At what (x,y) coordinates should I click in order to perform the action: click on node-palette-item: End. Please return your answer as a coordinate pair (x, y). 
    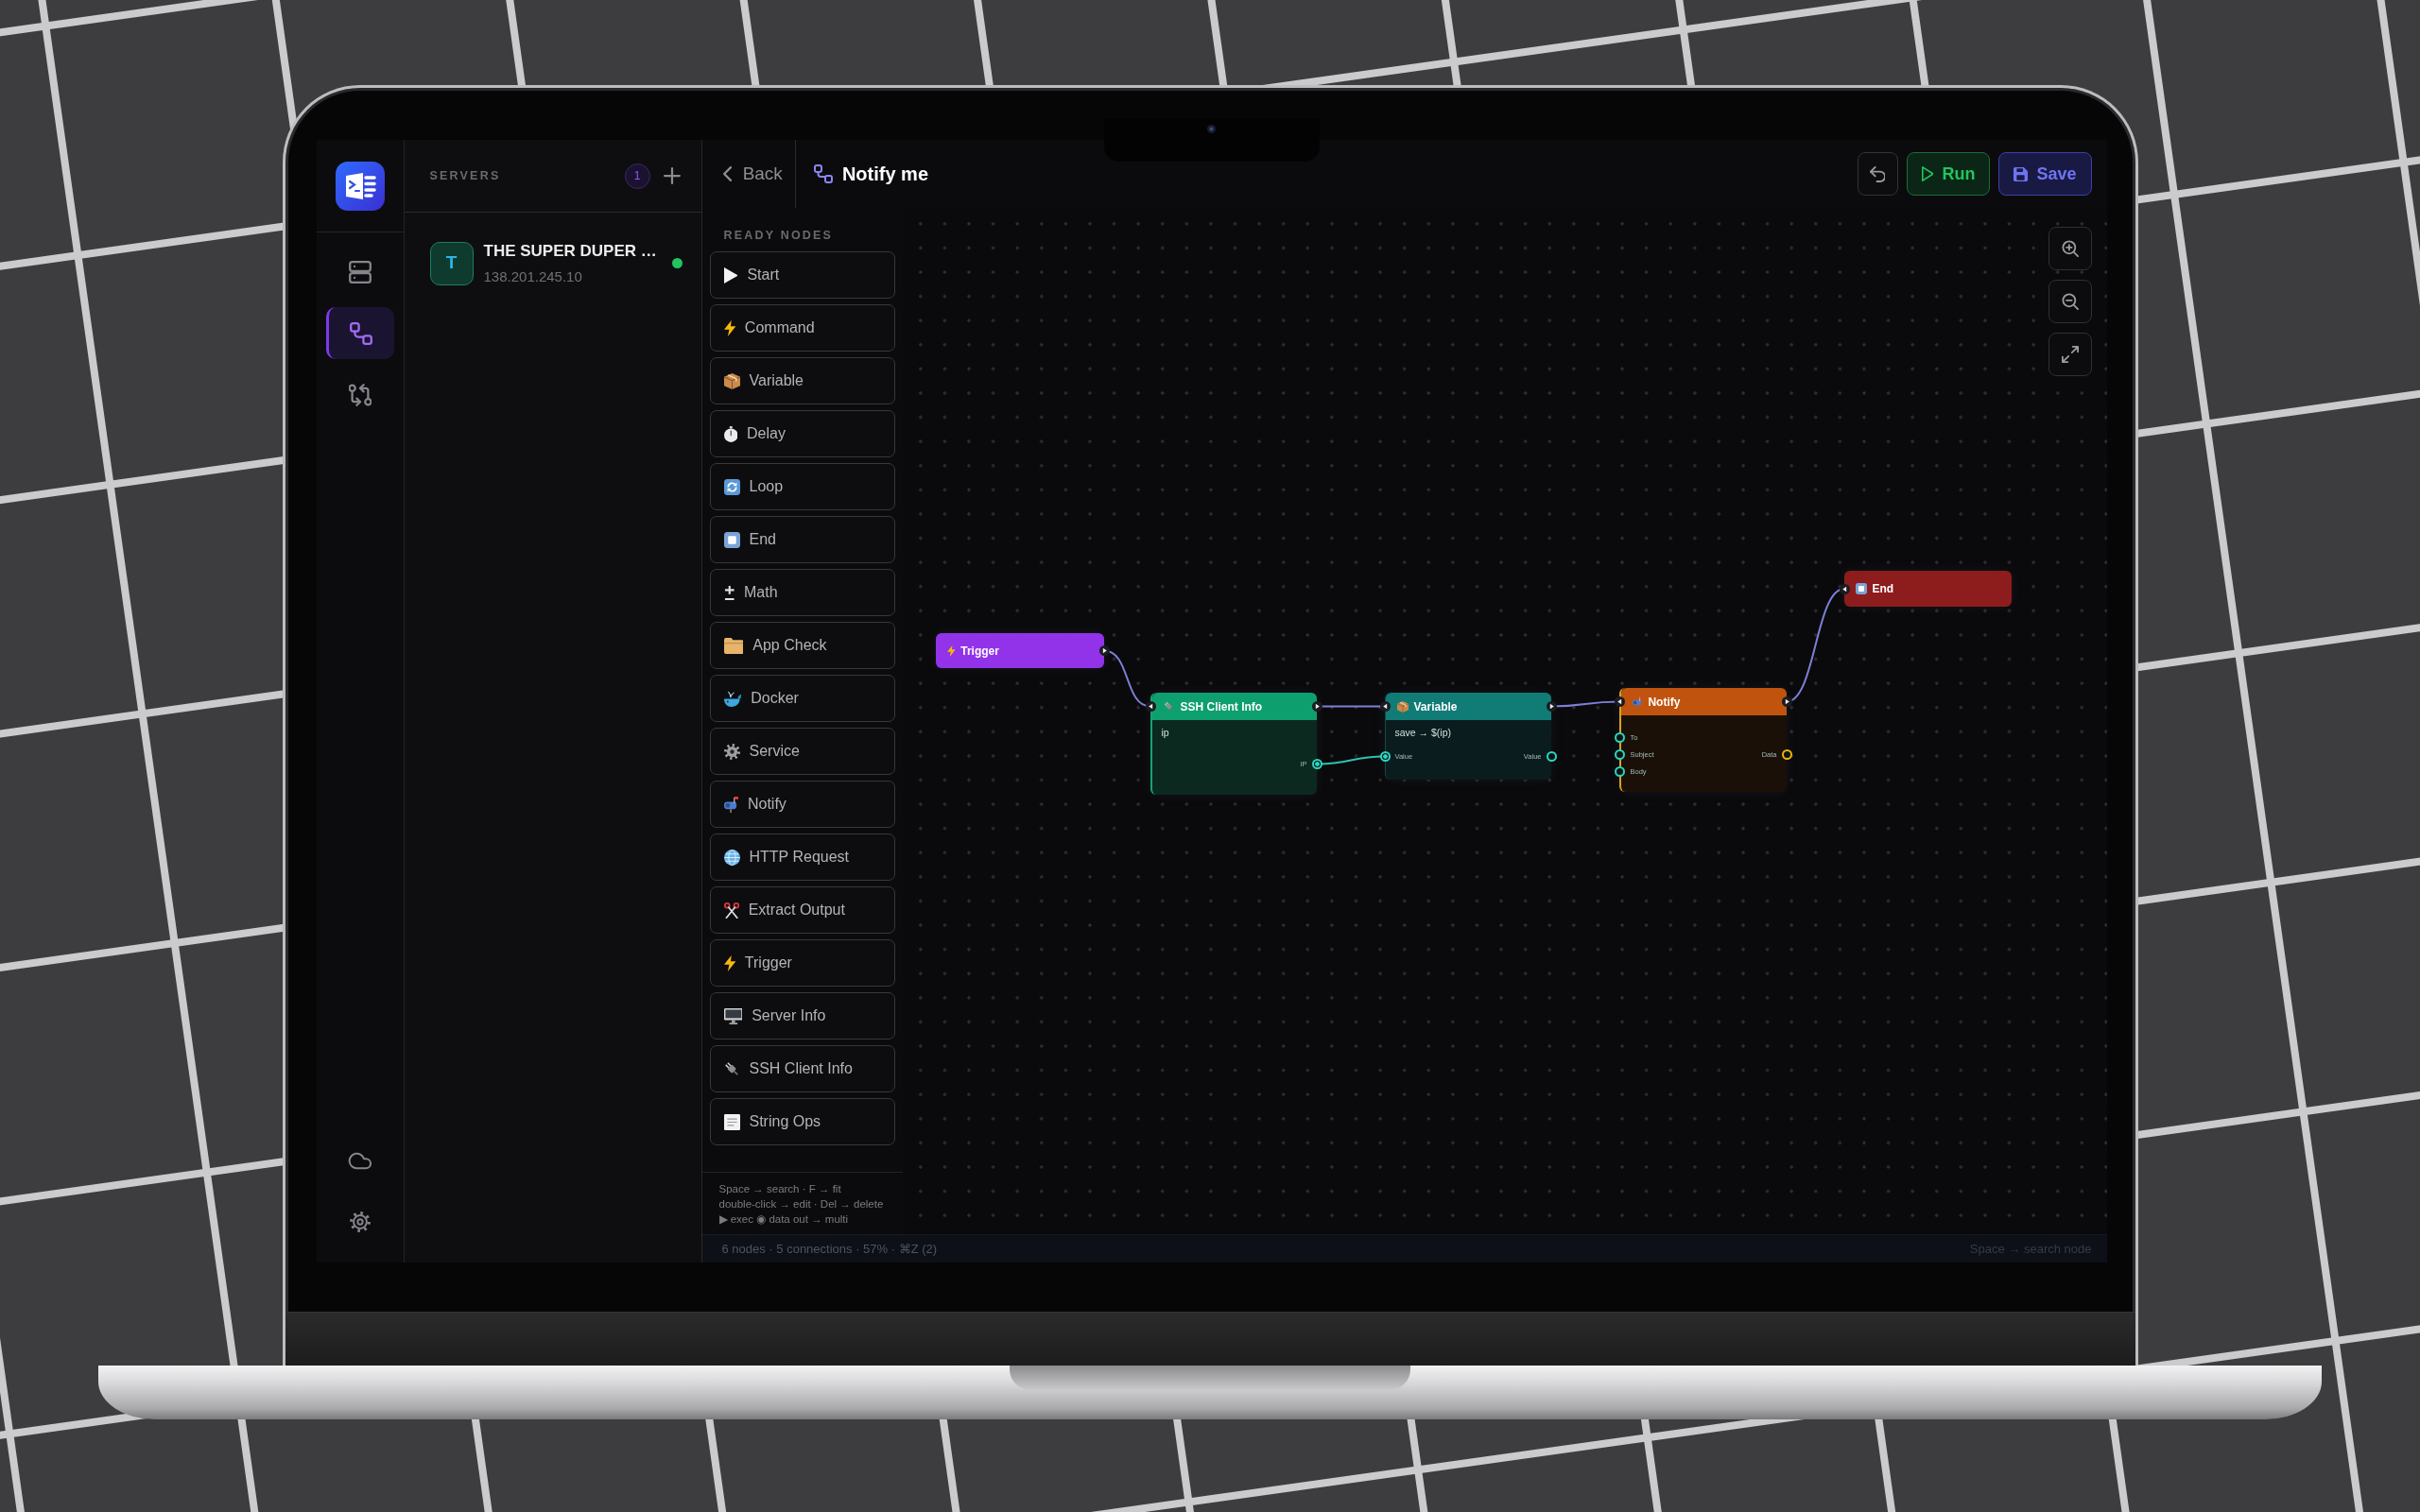
    Looking at the image, I should click on (802, 539).